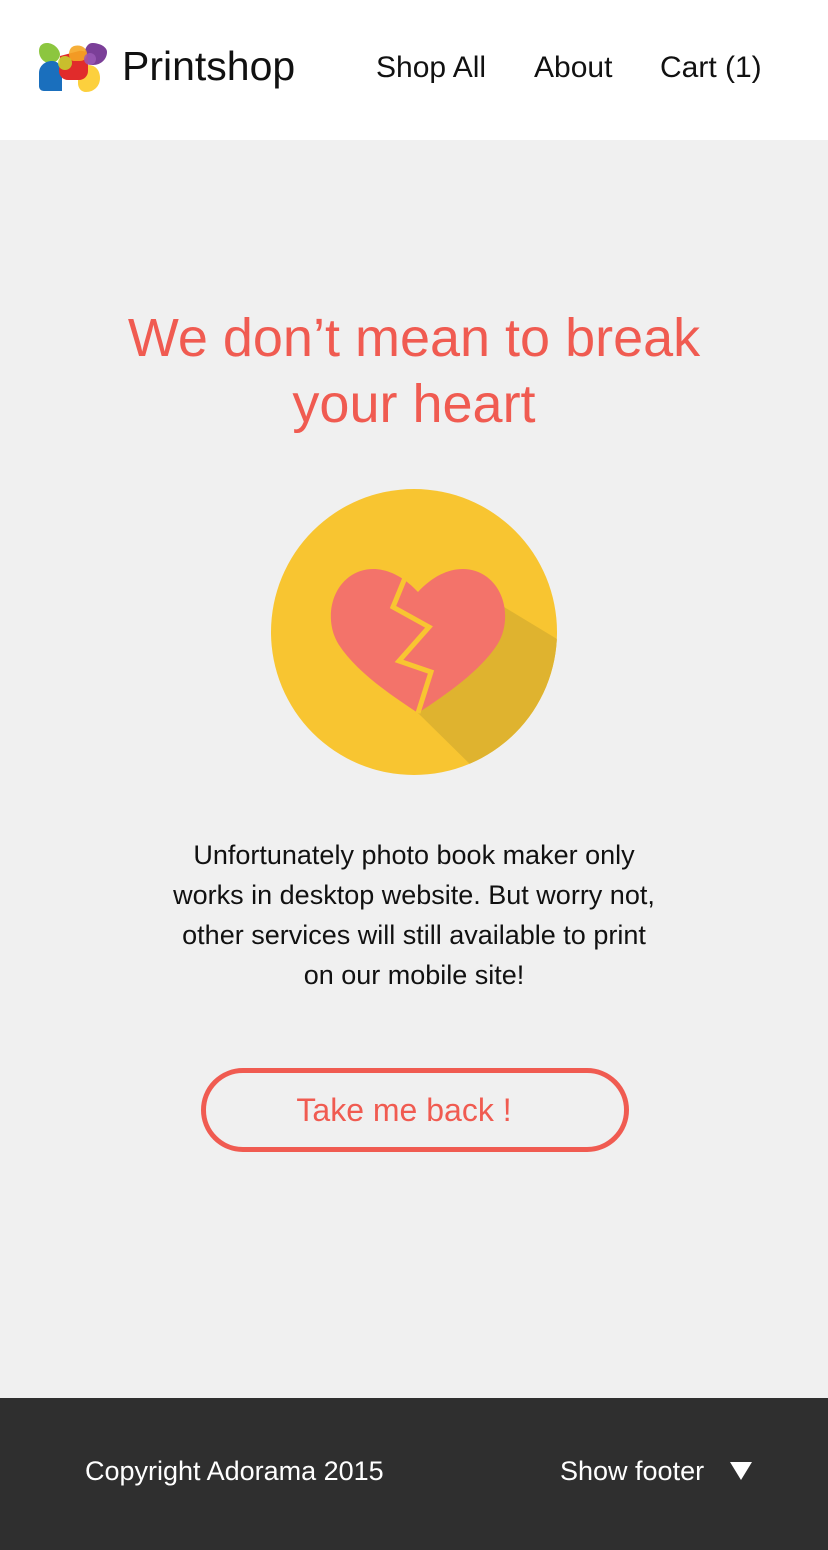 The image size is (828, 1550). Describe the element at coordinates (414, 338) in the screenshot. I see `headline-line: We don’t mean to break` at that location.